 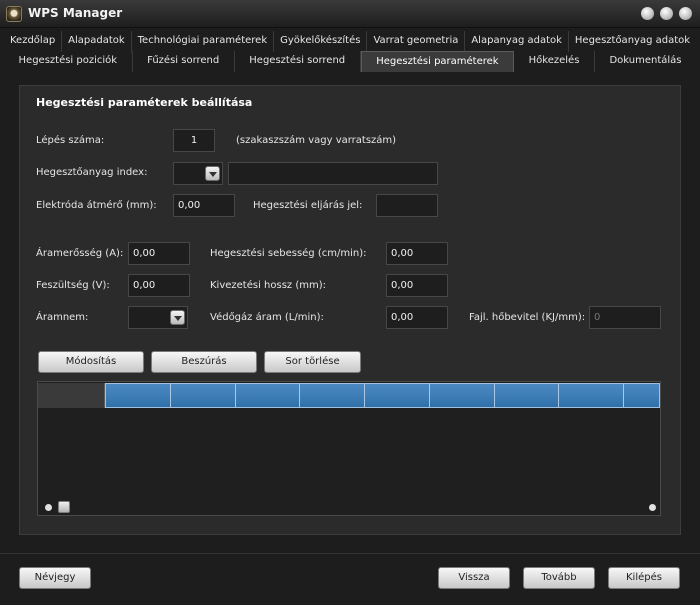 What do you see at coordinates (350, 14) in the screenshot?
I see `title-bar: WPS Manager` at bounding box center [350, 14].